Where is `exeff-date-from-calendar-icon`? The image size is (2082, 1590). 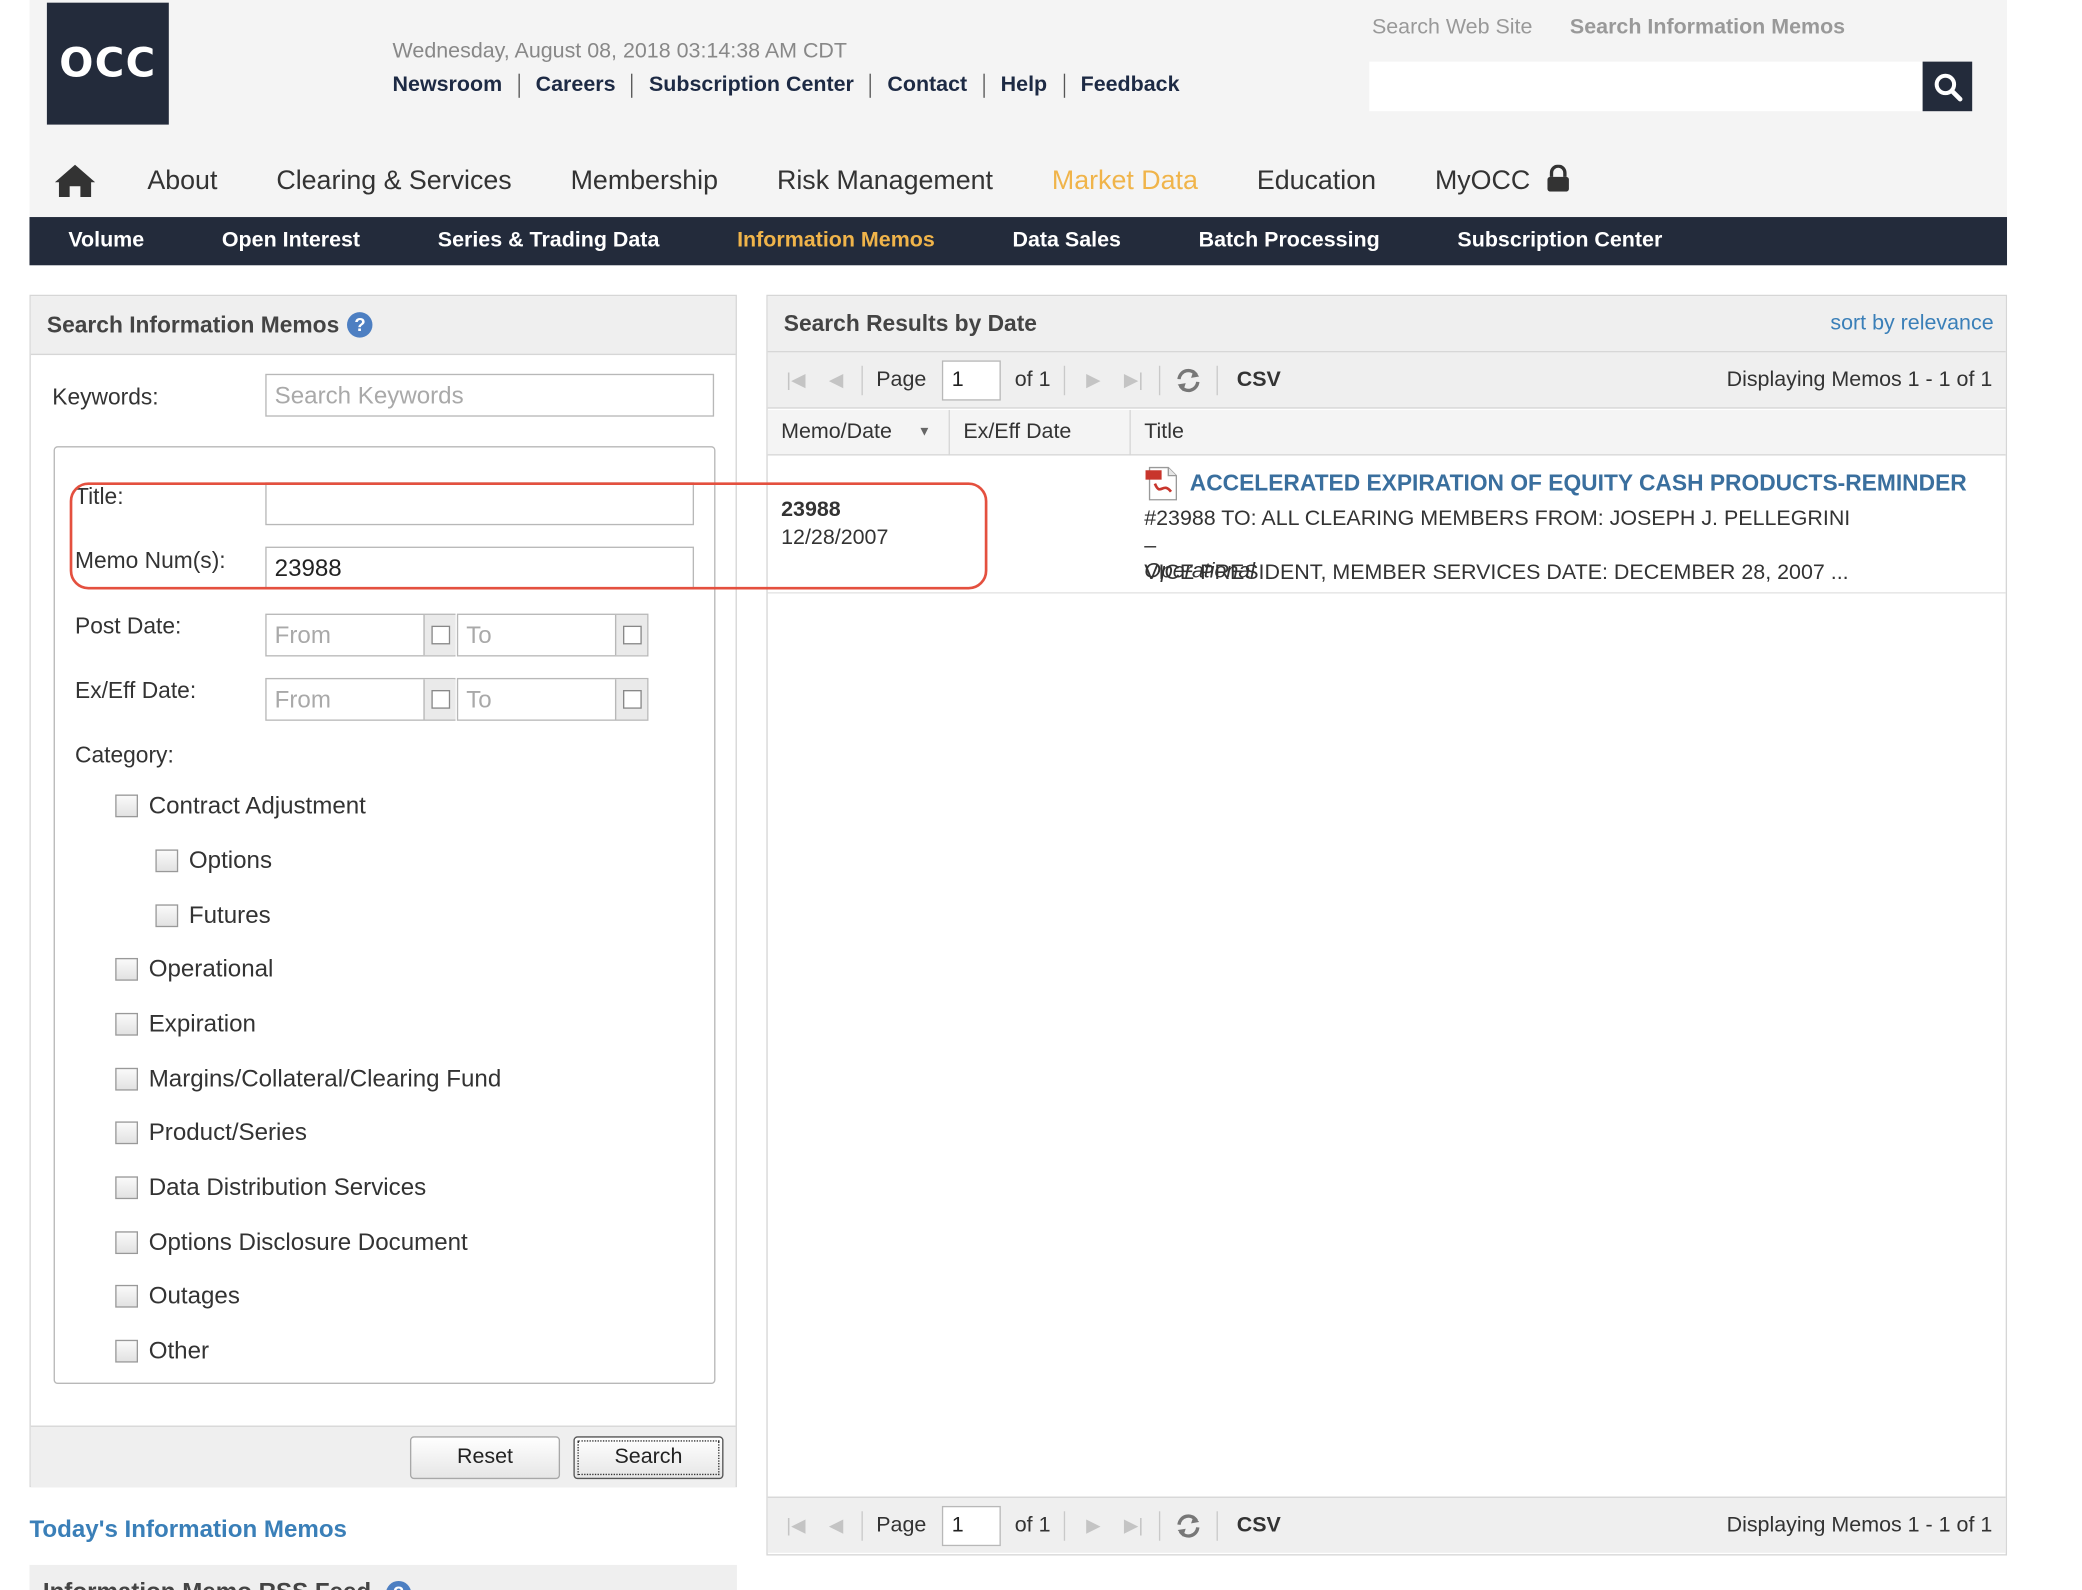
exeff-date-from-calendar-icon is located at coordinates (439, 699).